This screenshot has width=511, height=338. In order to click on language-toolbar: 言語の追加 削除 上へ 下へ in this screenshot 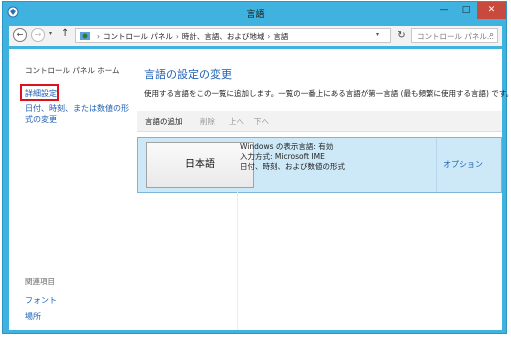, I will do `click(319, 121)`.